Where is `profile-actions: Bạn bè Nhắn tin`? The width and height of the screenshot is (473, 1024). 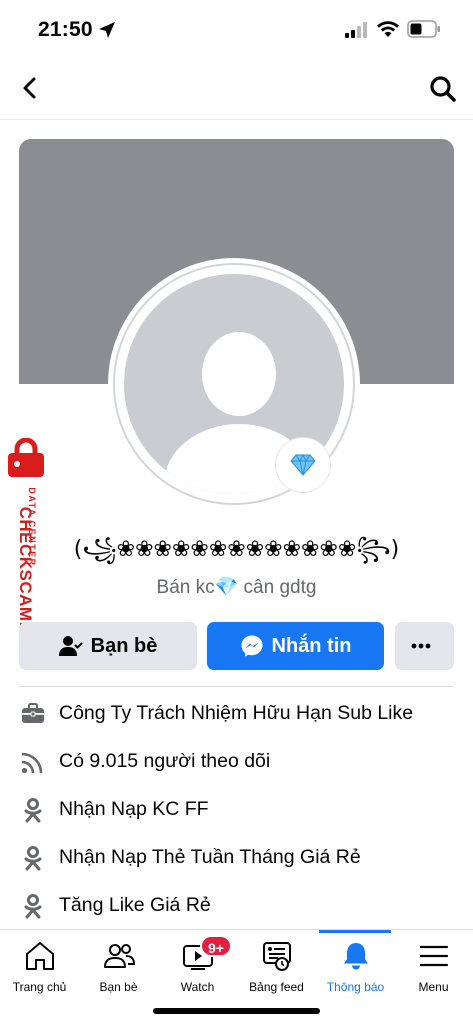 profile-actions: Bạn bè Nhắn tin is located at coordinates (236, 646).